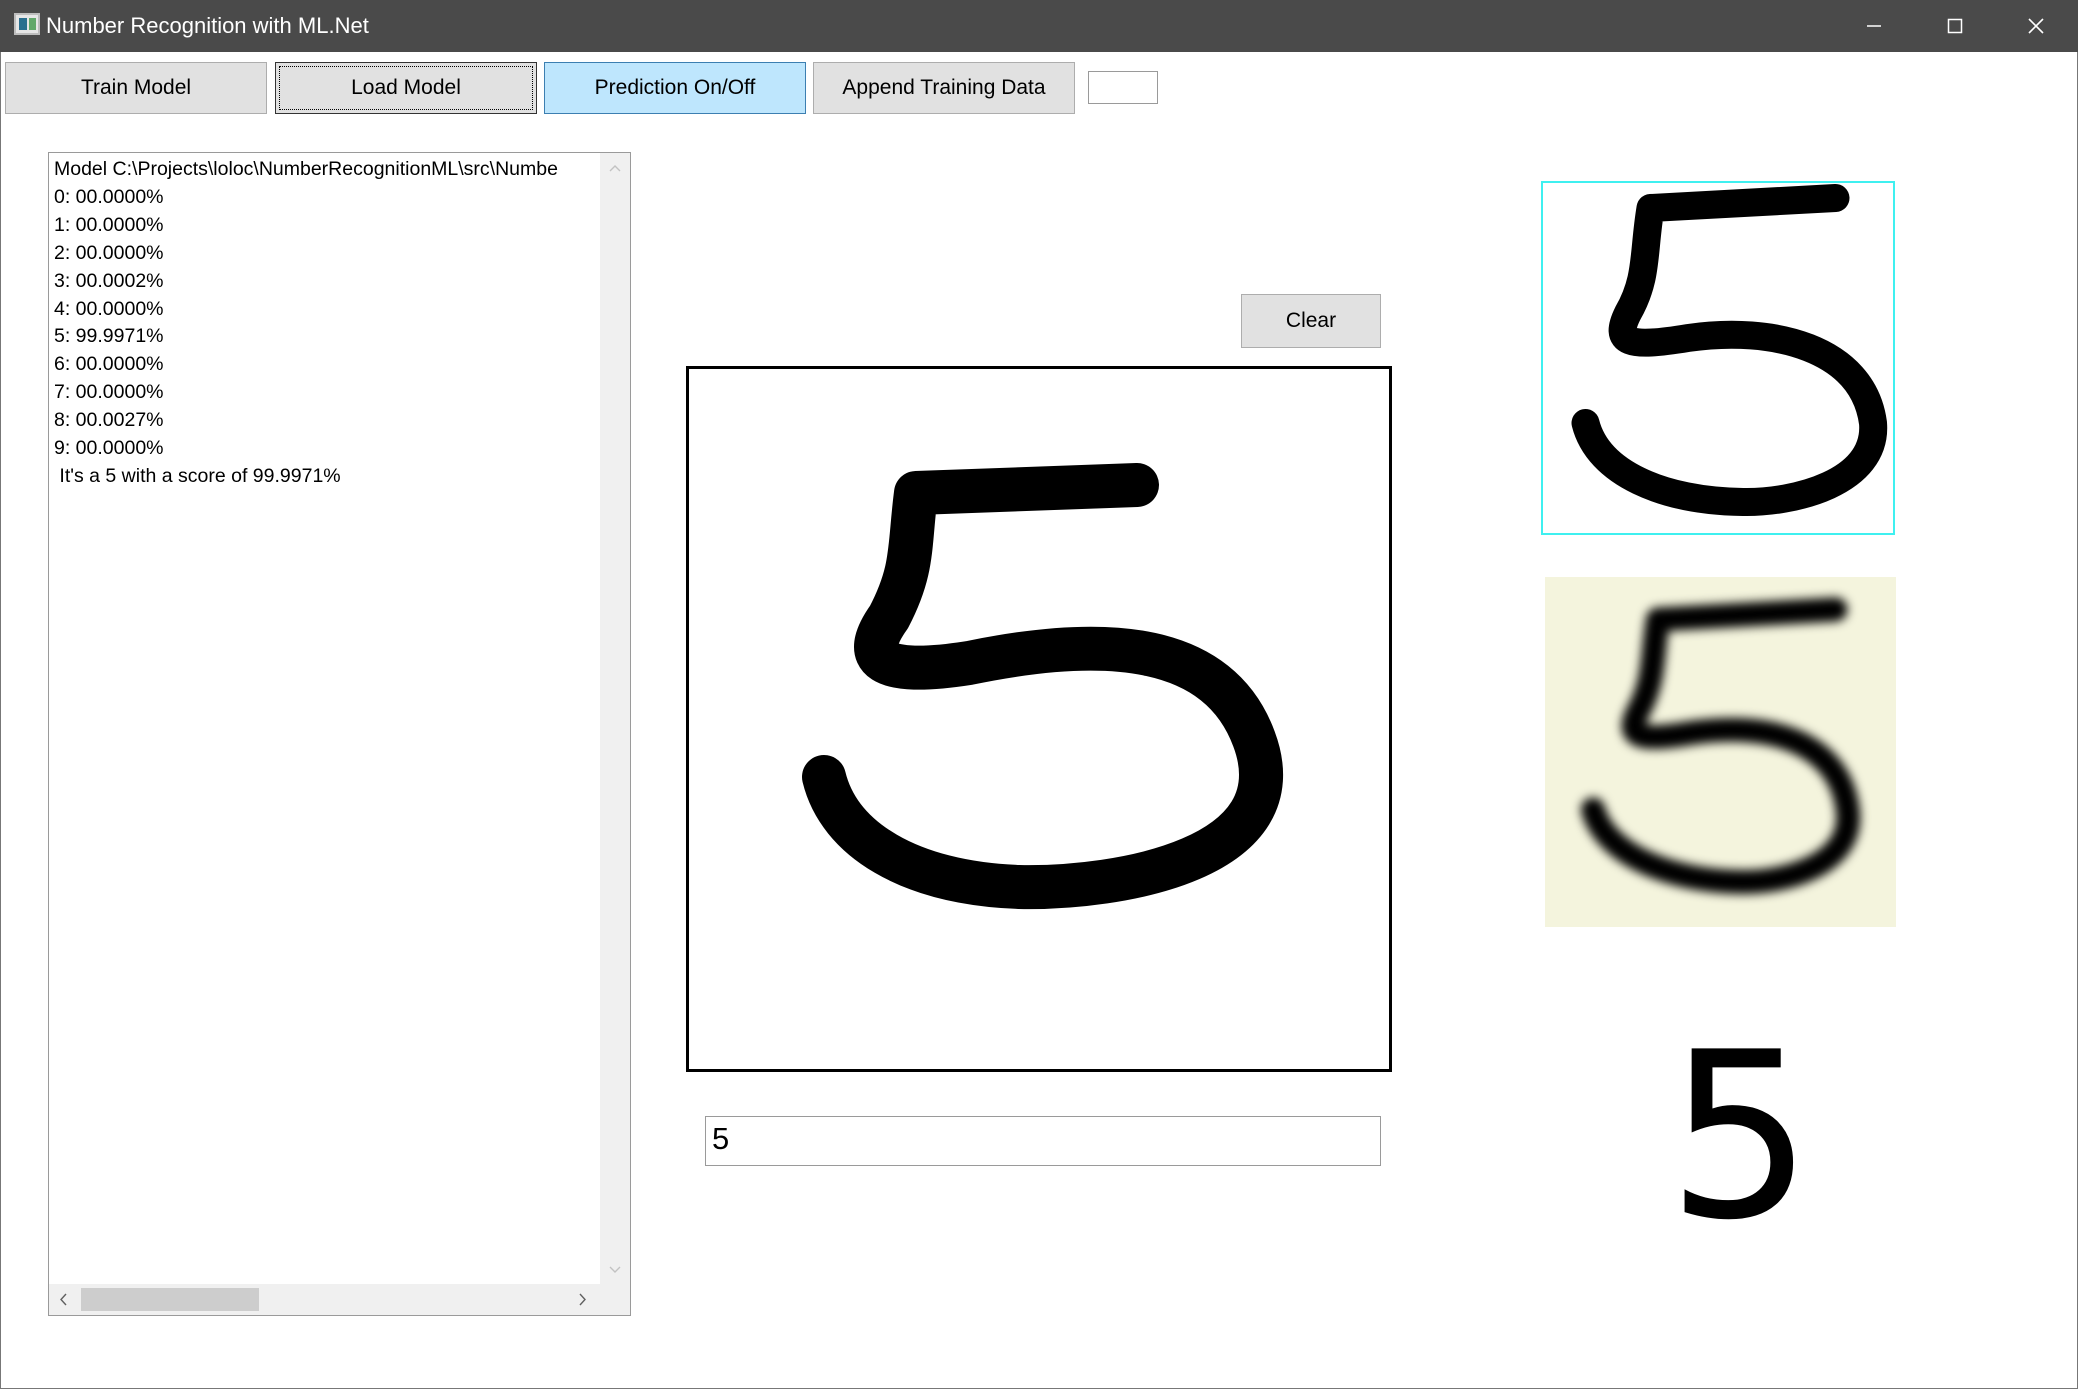 The height and width of the screenshot is (1389, 2078). I want to click on minimize-button, so click(1874, 26).